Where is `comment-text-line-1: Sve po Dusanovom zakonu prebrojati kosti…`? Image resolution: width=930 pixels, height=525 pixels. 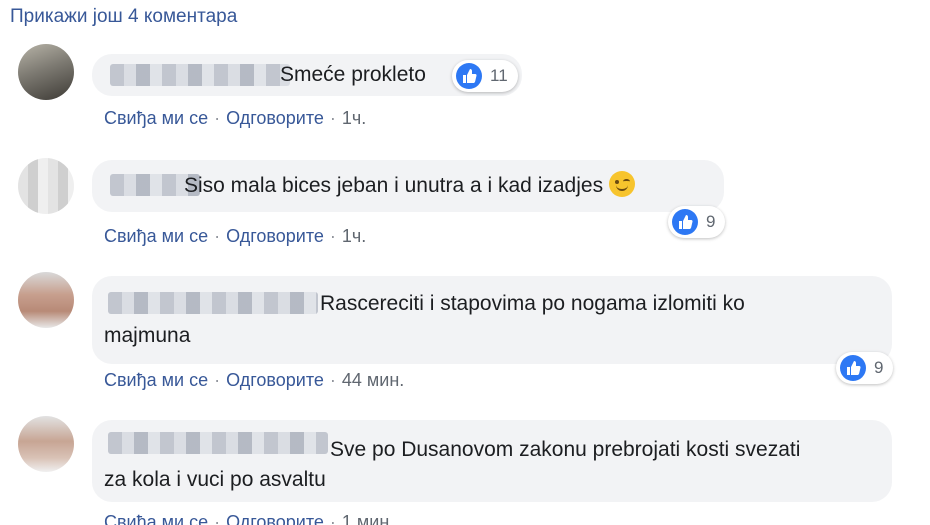
comment-text-line-1: Sve po Dusanovom zakonu prebrojati kosti… is located at coordinates (565, 449).